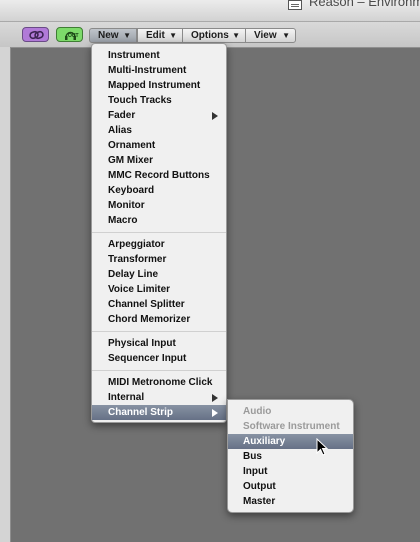 The image size is (420, 542). Describe the element at coordinates (5, 294) in the screenshot. I see `left-panel-strip` at that location.